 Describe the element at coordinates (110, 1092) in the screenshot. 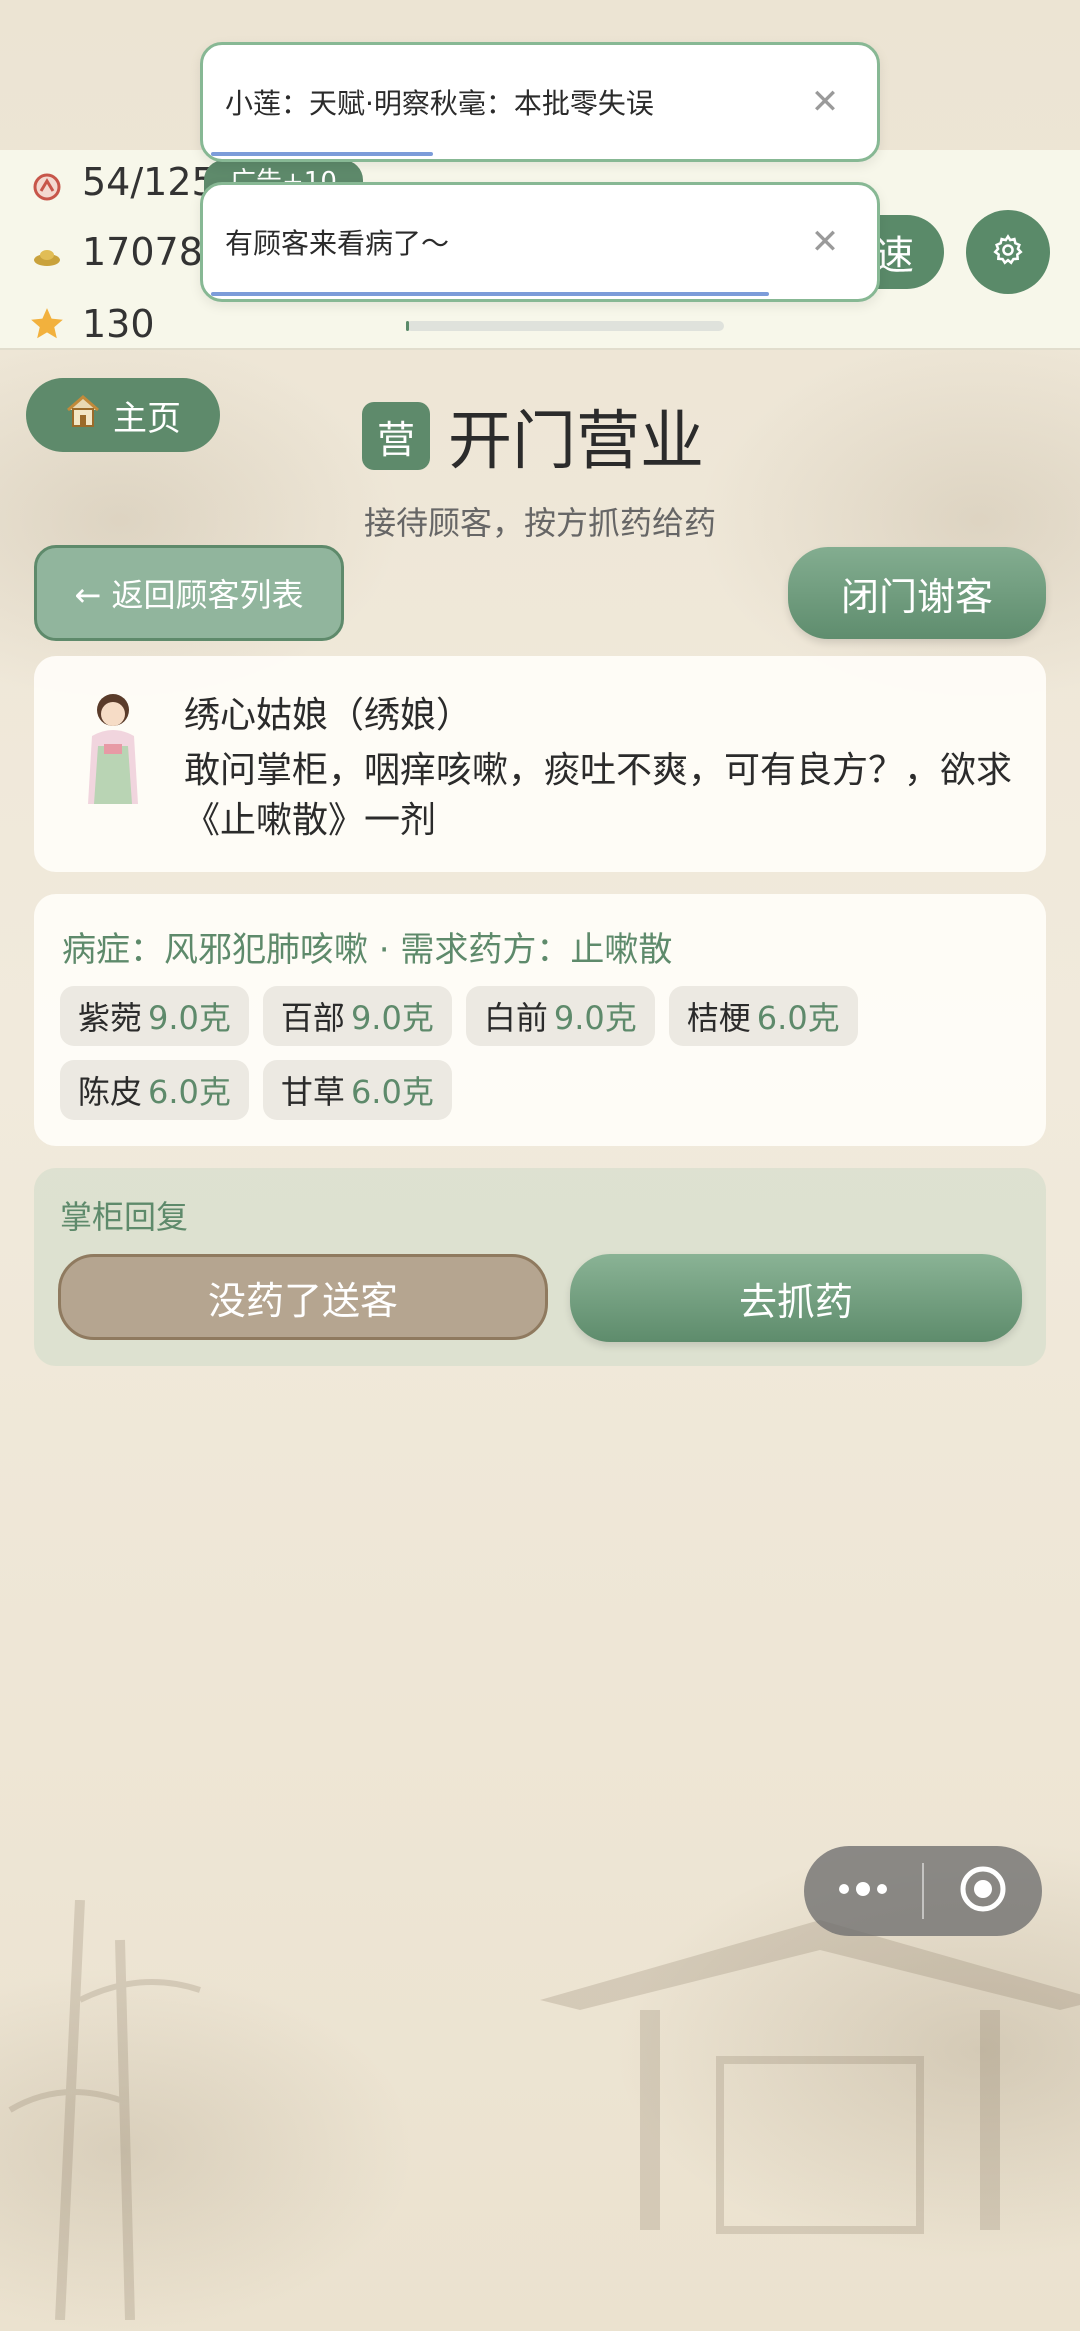

I see `herb-name: 陈皮` at that location.